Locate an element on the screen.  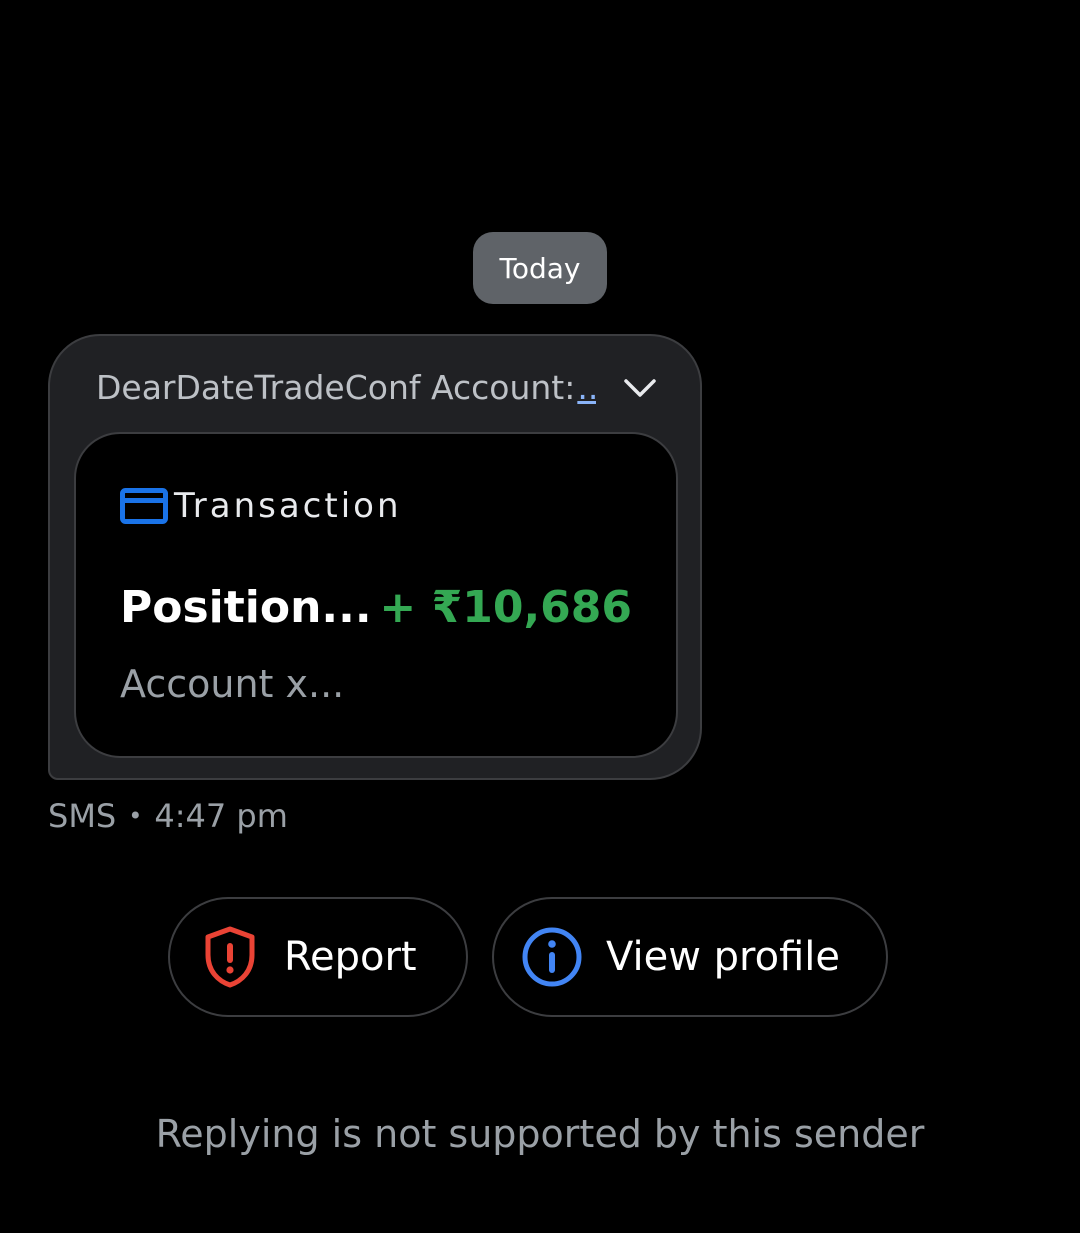
report-button: Report is located at coordinates (318, 957).